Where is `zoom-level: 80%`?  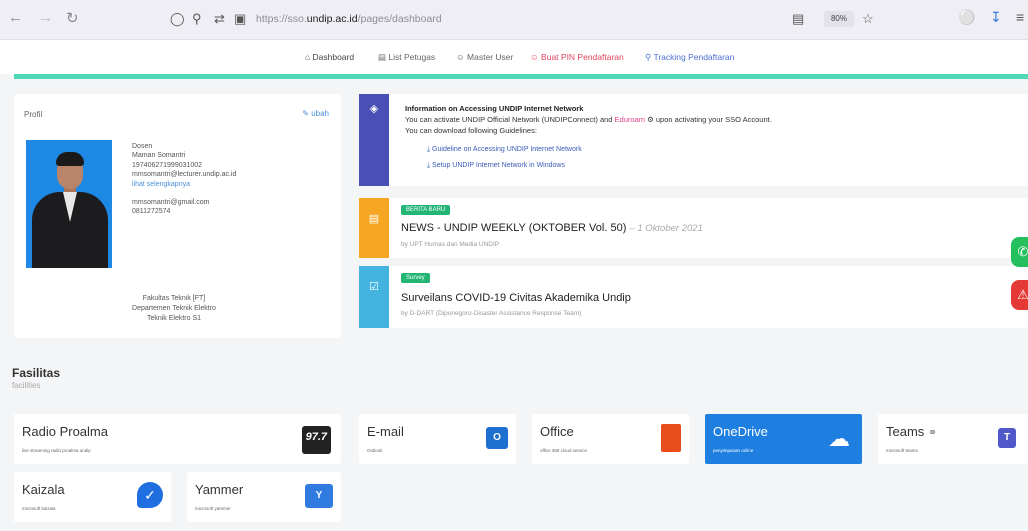 zoom-level: 80% is located at coordinates (839, 19).